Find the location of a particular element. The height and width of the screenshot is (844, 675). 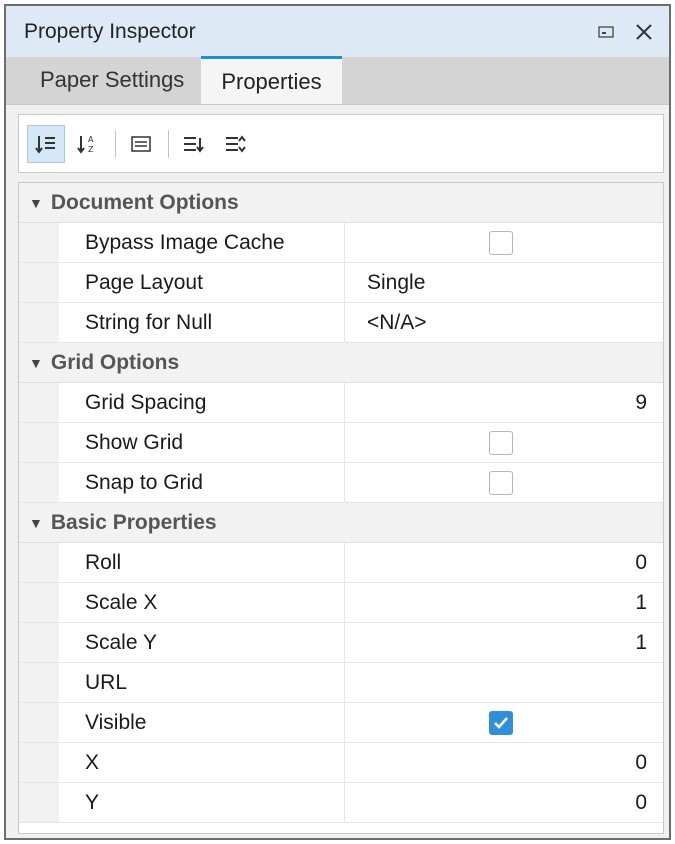

property-name: Y is located at coordinates (202, 802).